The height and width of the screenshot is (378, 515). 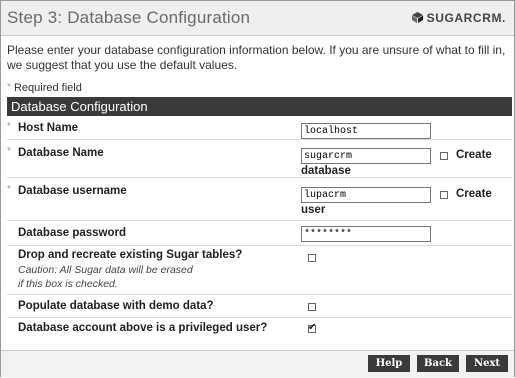 I want to click on create-user-label-1: Create, so click(x=474, y=194).